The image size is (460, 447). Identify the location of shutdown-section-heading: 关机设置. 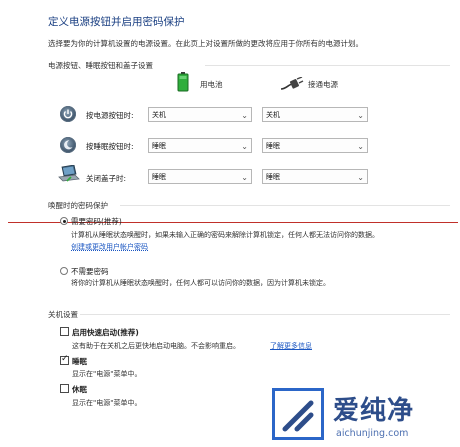
(63, 314).